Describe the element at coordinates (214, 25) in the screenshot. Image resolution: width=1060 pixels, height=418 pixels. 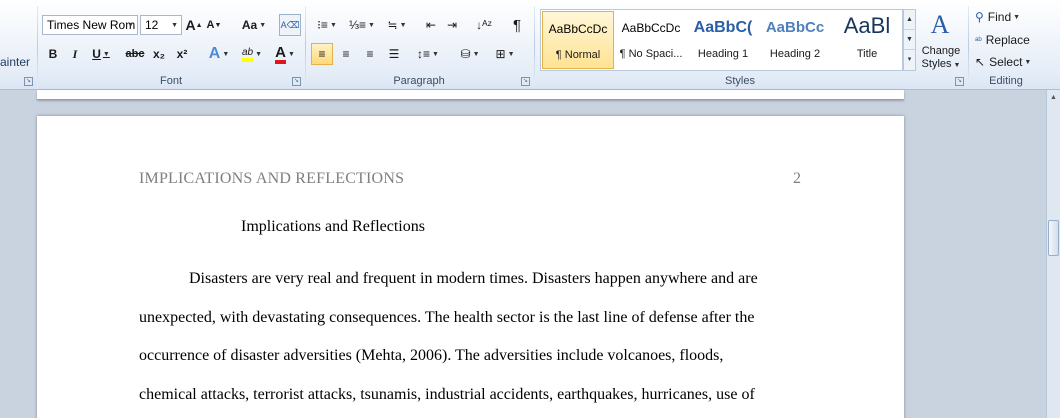
I see `shrink-font-button: A ▼` at that location.